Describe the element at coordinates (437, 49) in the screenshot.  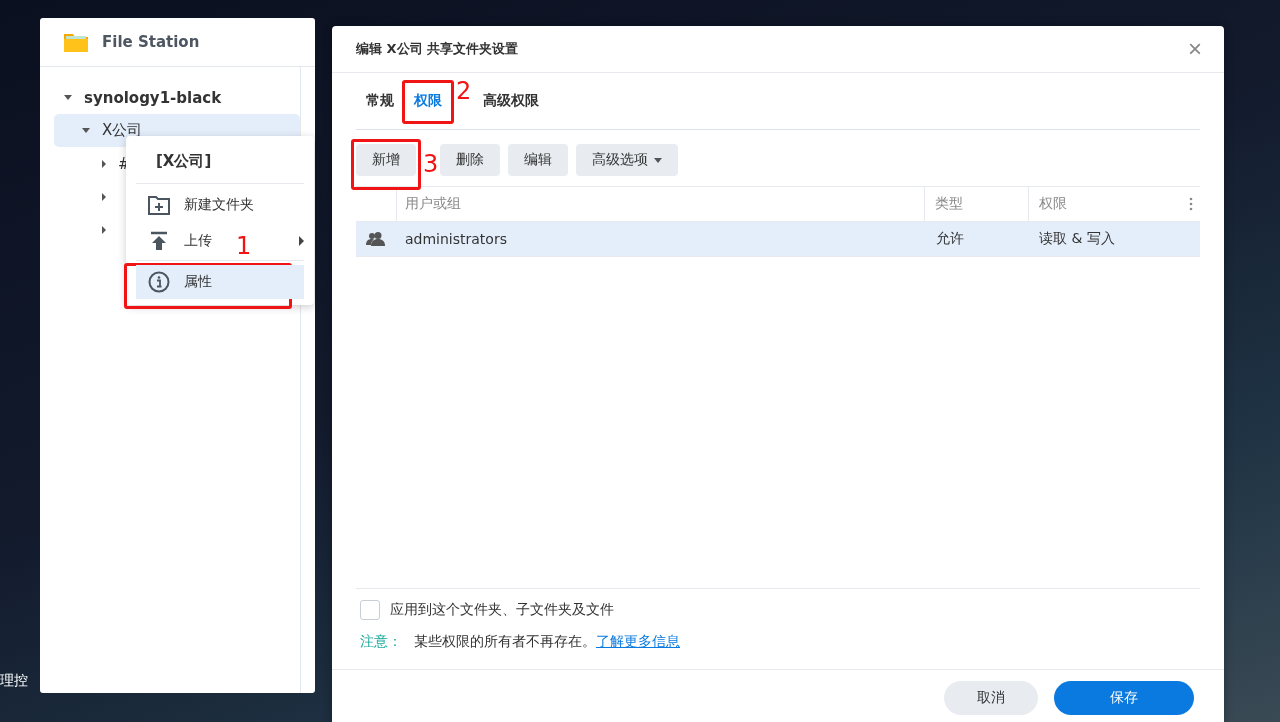
I see `dialog-title: 编辑 X公司 共享文件夹设置` at that location.